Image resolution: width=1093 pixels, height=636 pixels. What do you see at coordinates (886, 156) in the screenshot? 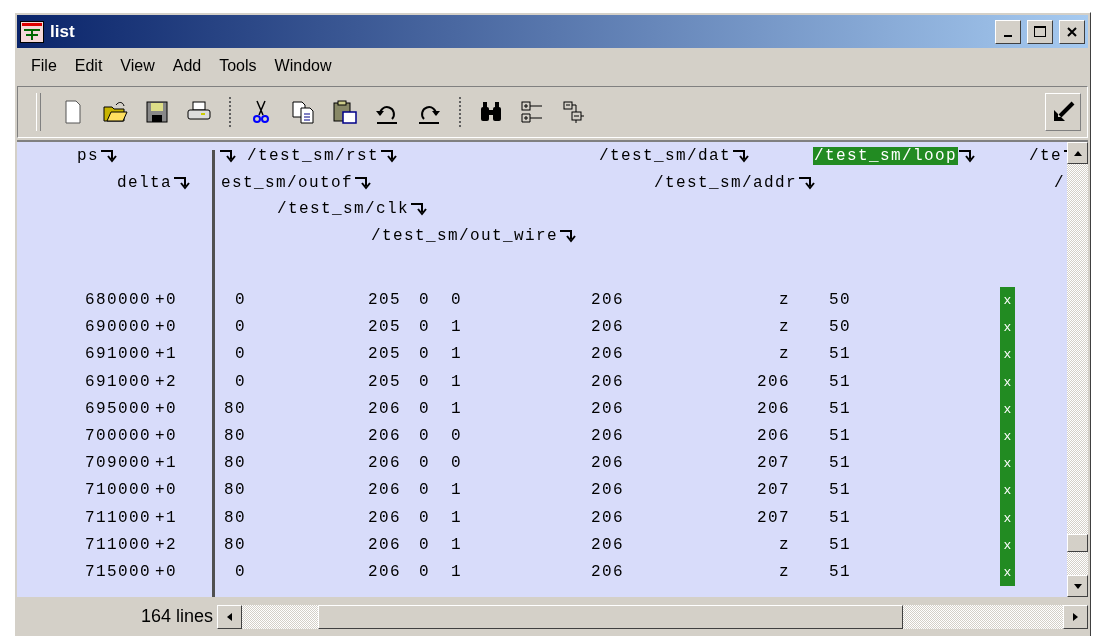
I see `column-header: /test_sm/loop` at bounding box center [886, 156].